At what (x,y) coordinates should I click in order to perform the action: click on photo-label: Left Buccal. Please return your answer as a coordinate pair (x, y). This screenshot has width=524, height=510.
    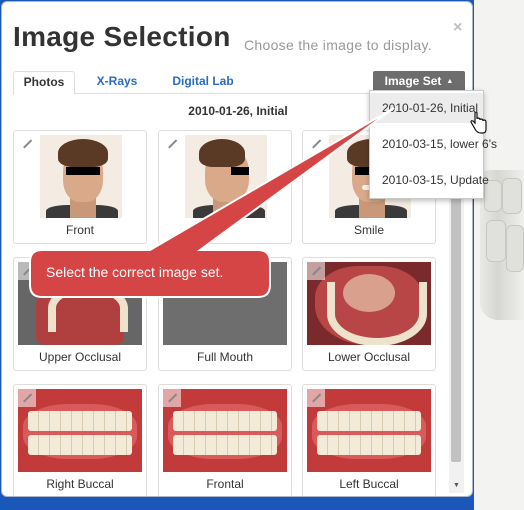
    Looking at the image, I should click on (369, 484).